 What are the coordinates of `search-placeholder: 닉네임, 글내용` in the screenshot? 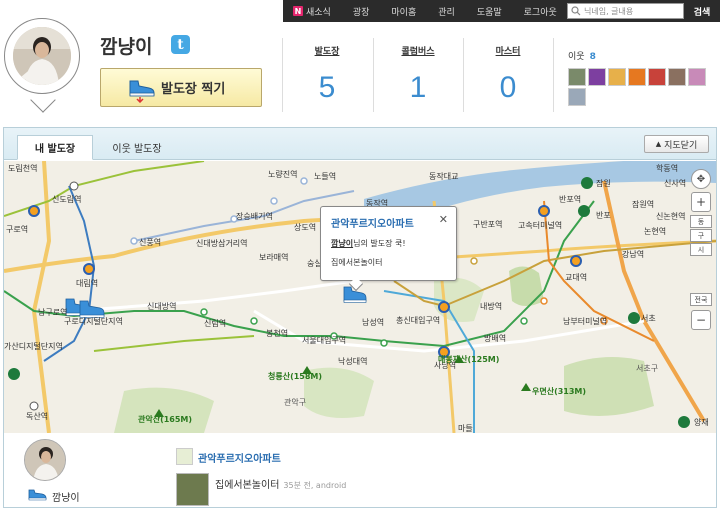 It's located at (609, 11).